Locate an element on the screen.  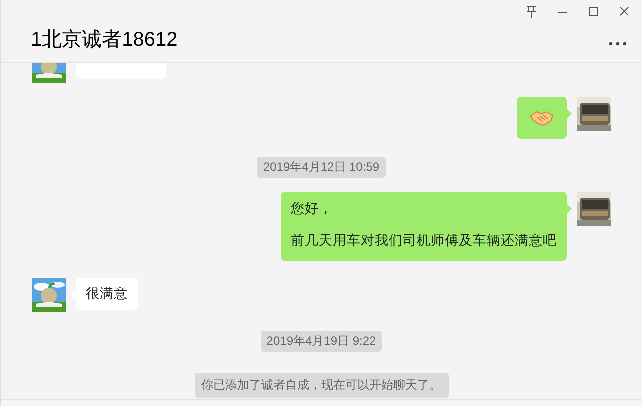
message-text: 您好， is located at coordinates (312, 209).